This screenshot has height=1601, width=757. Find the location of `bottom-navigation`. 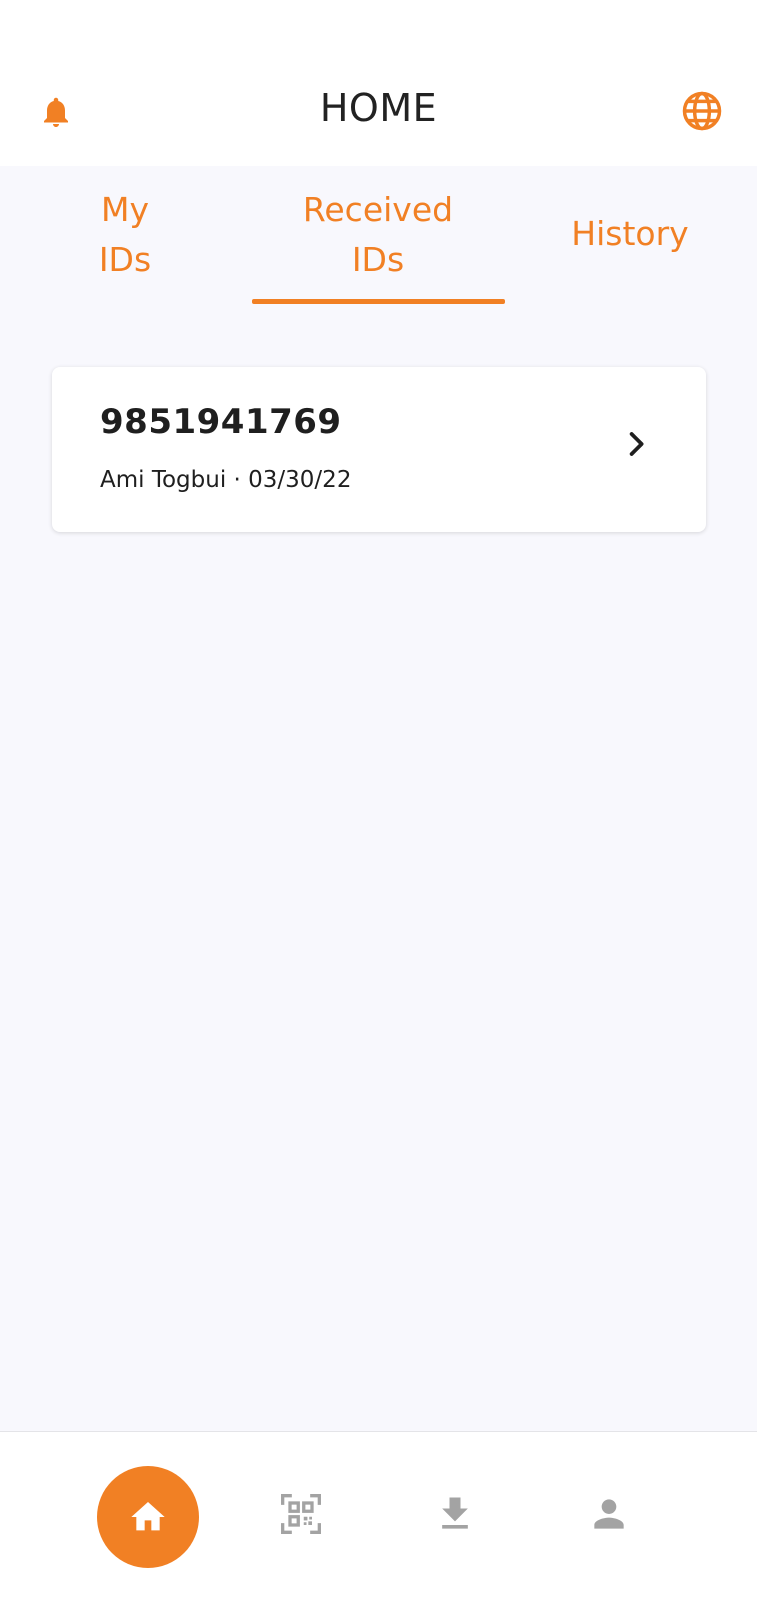

bottom-navigation is located at coordinates (378, 1516).